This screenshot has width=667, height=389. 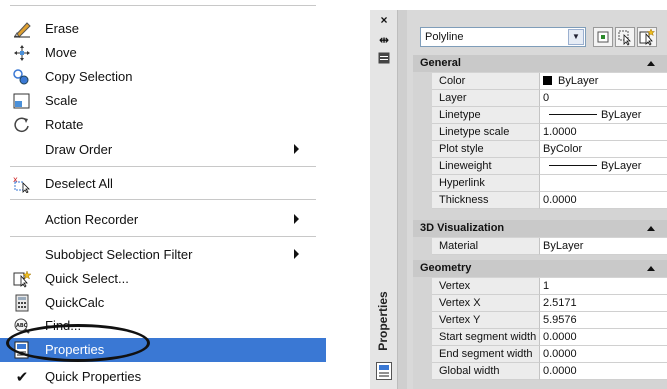 What do you see at coordinates (486, 183) in the screenshot?
I see `property-name: Hyperlink` at bounding box center [486, 183].